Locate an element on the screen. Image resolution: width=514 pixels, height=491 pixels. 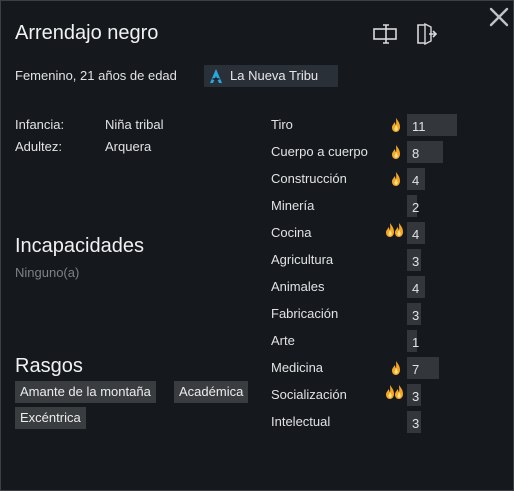
skill-row: Medicina 7 is located at coordinates (371, 369).